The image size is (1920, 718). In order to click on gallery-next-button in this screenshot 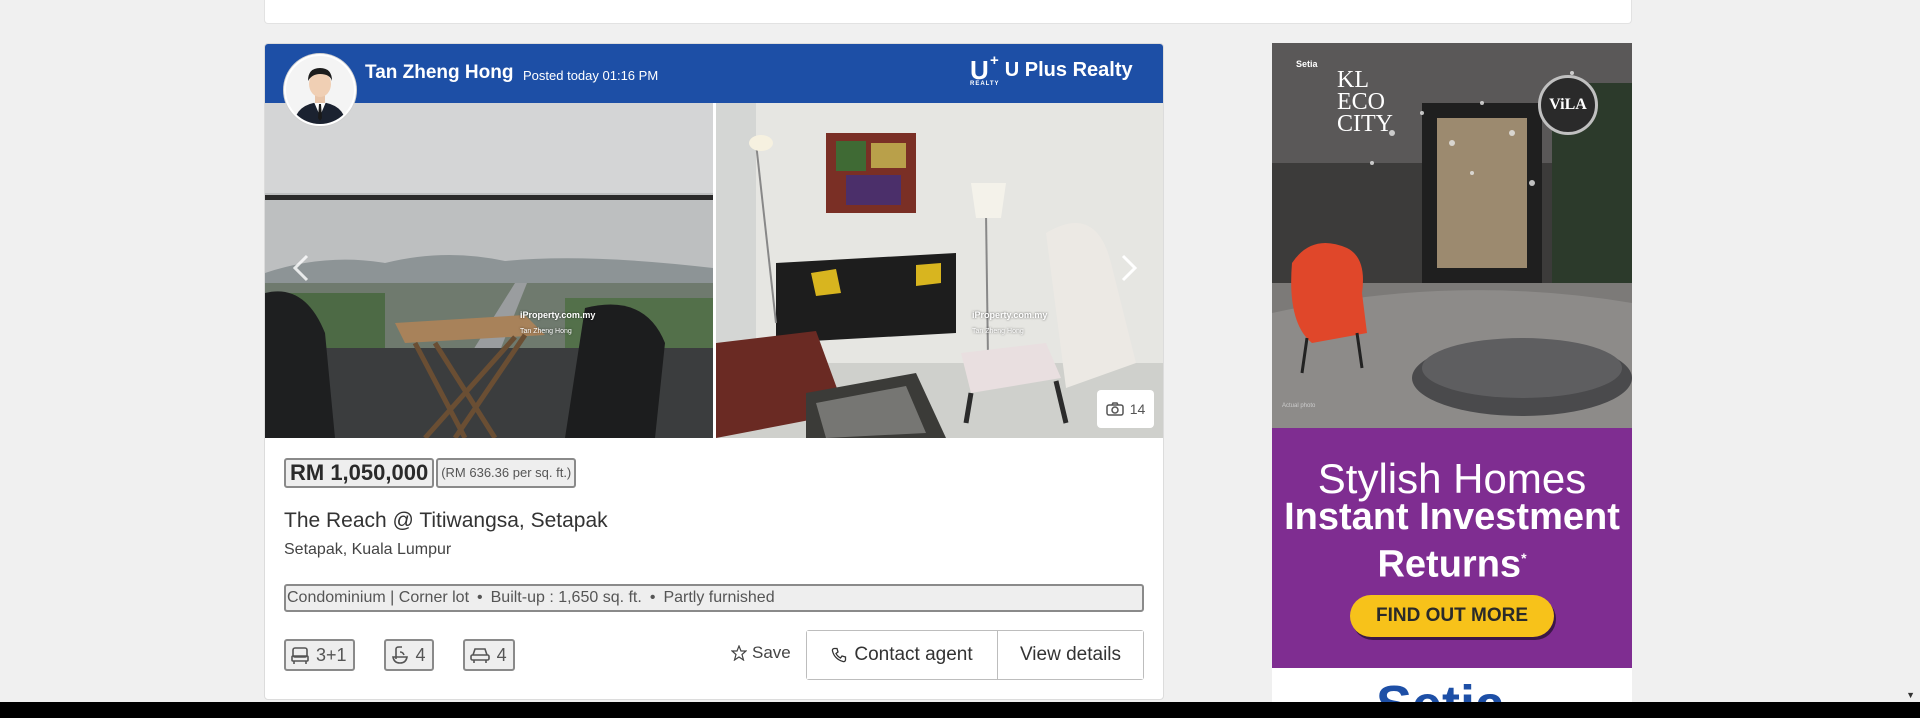, I will do `click(1129, 268)`.